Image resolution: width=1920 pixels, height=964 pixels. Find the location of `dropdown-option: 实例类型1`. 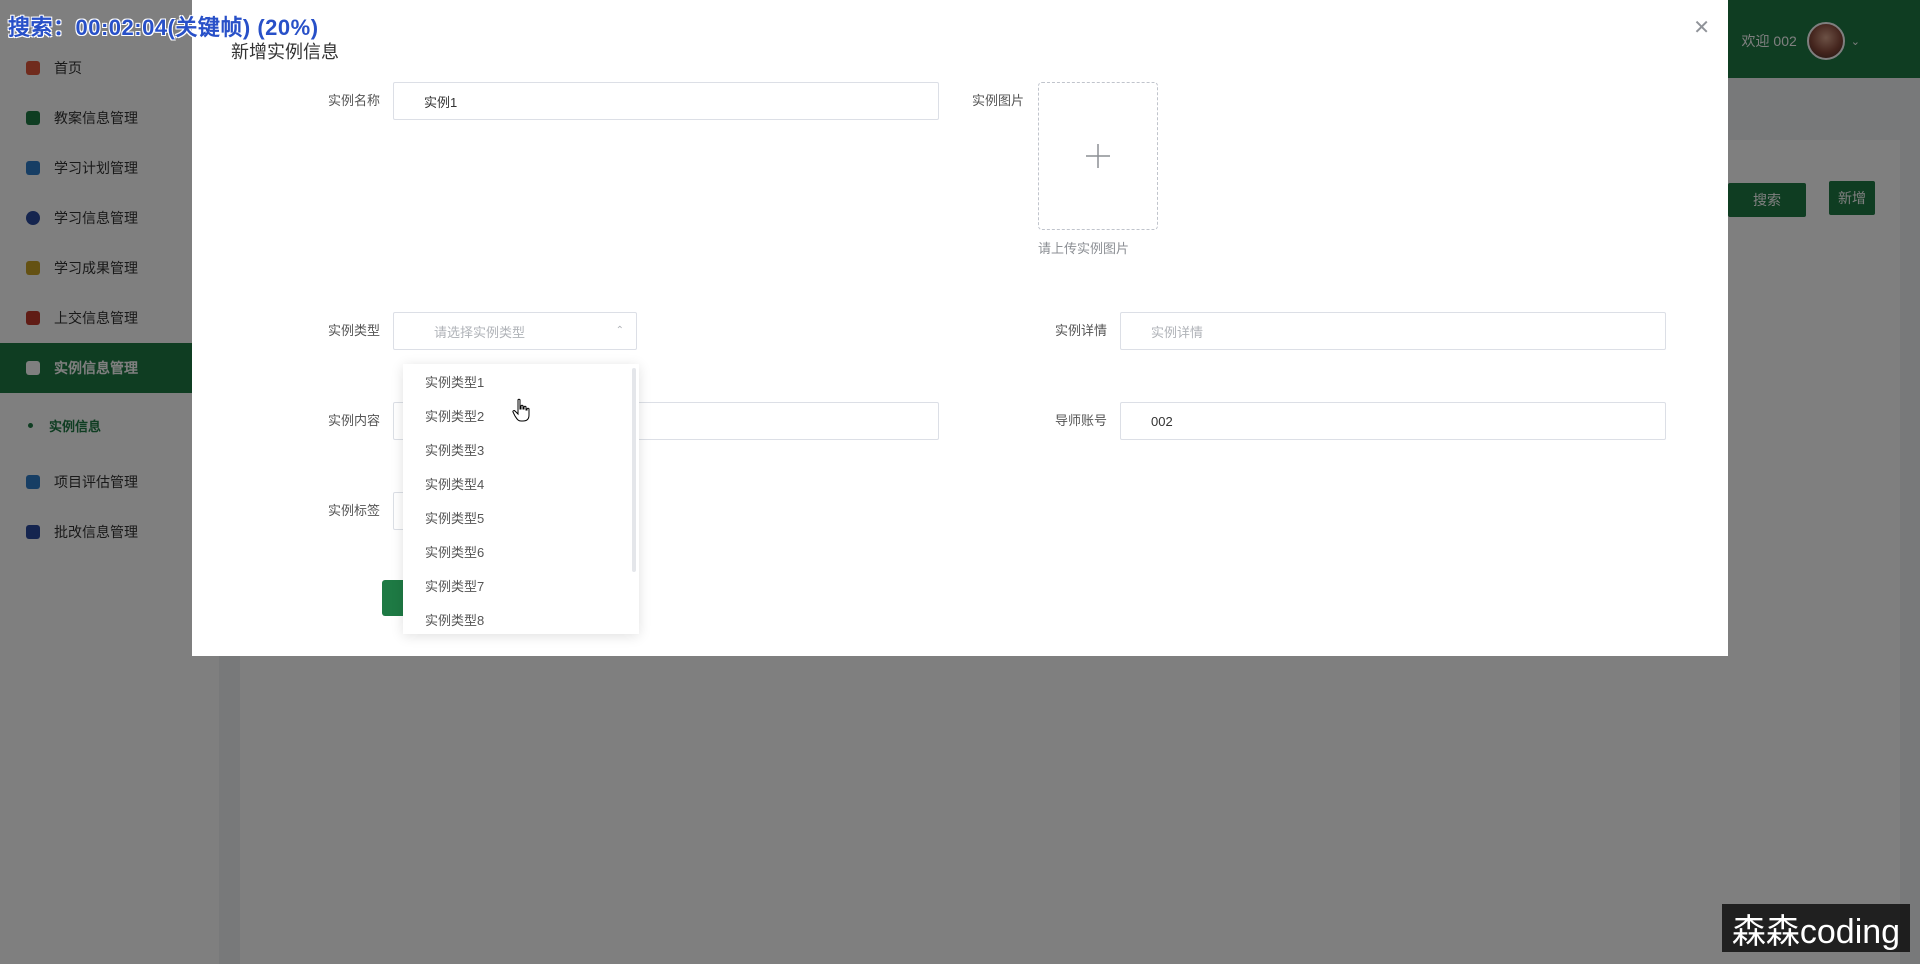

dropdown-option: 实例类型1 is located at coordinates (521, 381).